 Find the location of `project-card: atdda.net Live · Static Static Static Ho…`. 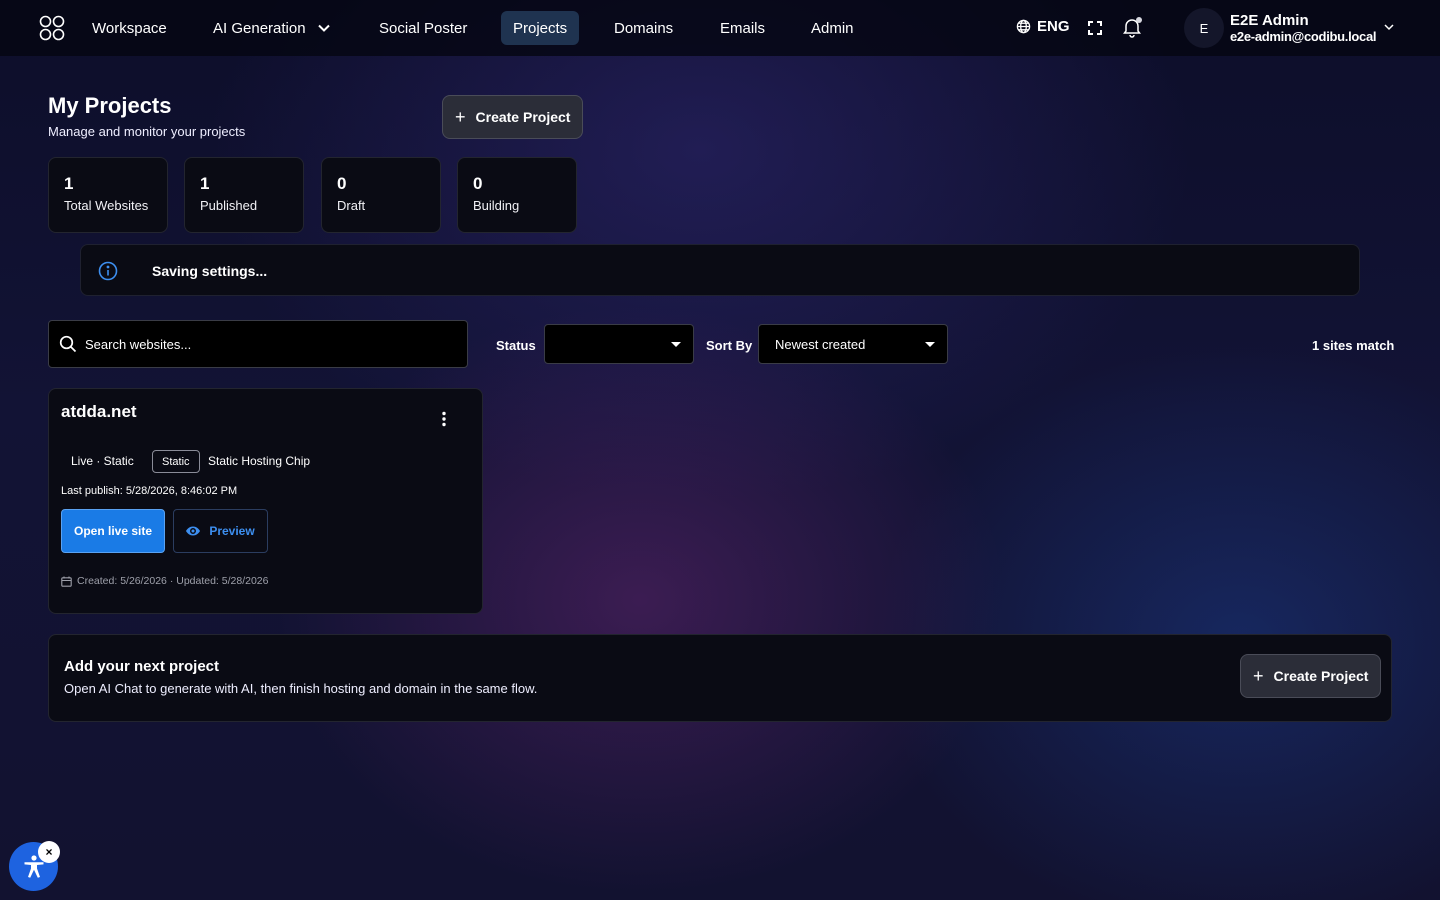

project-card: atdda.net Live · Static Static Static Ho… is located at coordinates (265, 501).